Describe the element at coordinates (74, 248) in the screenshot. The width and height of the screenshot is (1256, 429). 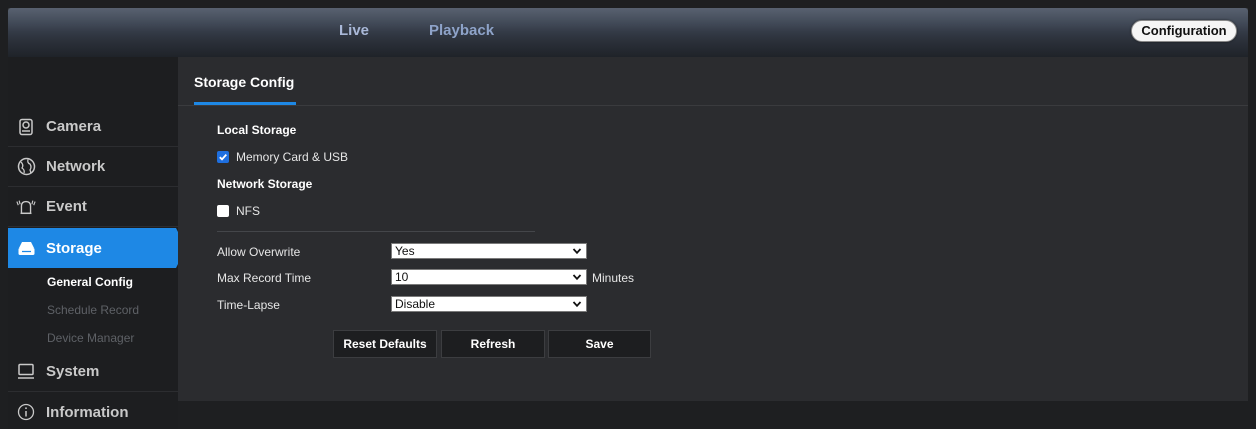
I see `sidebar-item-label: Storage` at that location.